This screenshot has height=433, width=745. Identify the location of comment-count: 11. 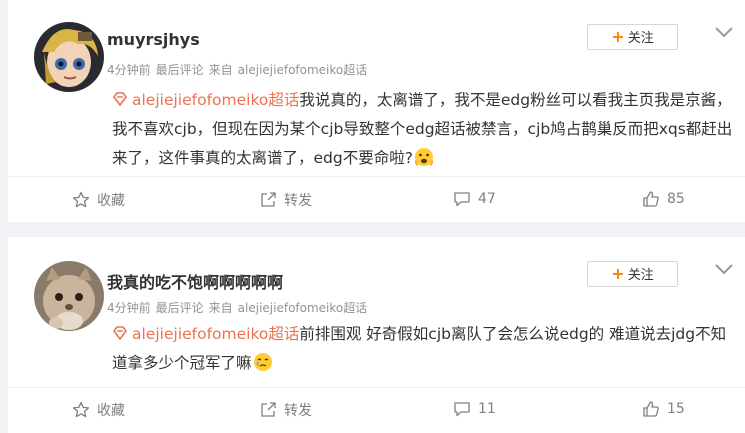
(487, 409).